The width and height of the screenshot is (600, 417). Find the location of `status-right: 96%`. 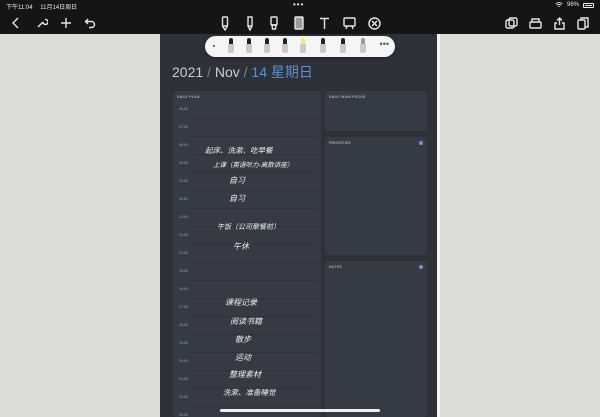

status-right: 96% is located at coordinates (574, 5).